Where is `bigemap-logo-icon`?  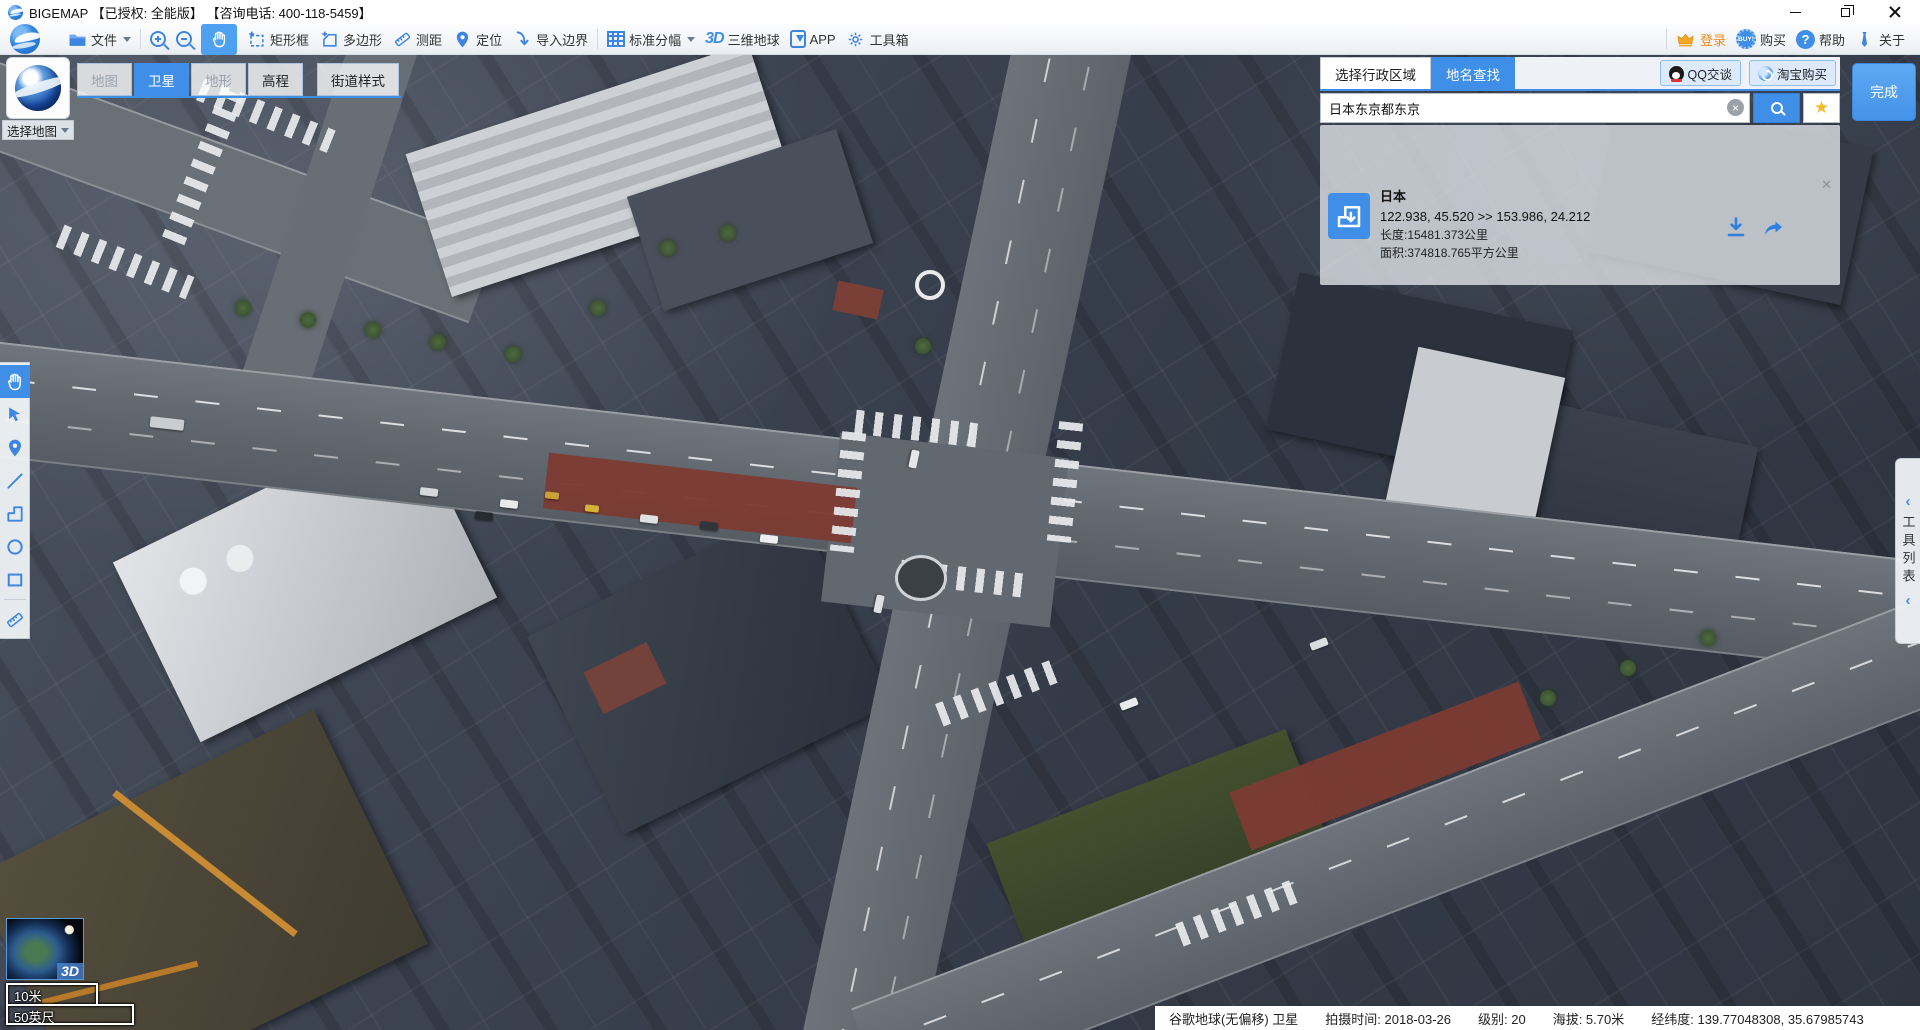
bigemap-logo-icon is located at coordinates (15, 12).